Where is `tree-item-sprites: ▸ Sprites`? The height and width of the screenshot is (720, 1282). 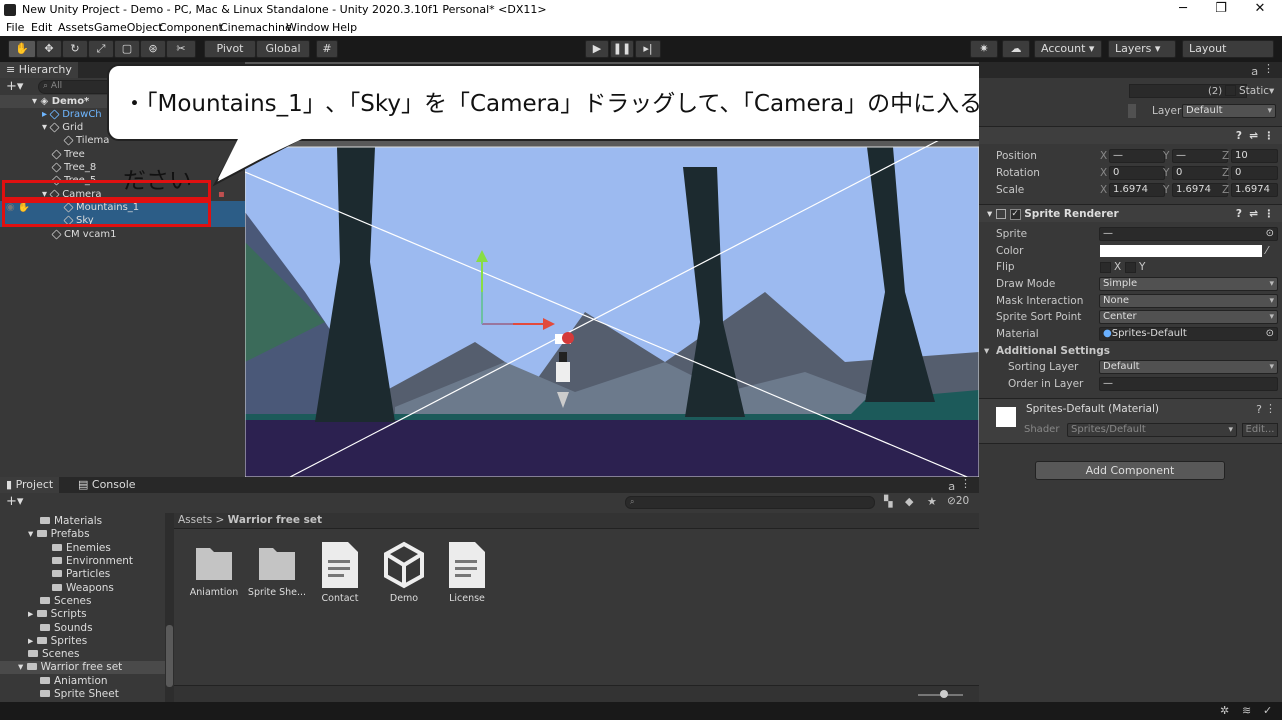
tree-item-sprites: ▸ Sprites is located at coordinates (57, 641).